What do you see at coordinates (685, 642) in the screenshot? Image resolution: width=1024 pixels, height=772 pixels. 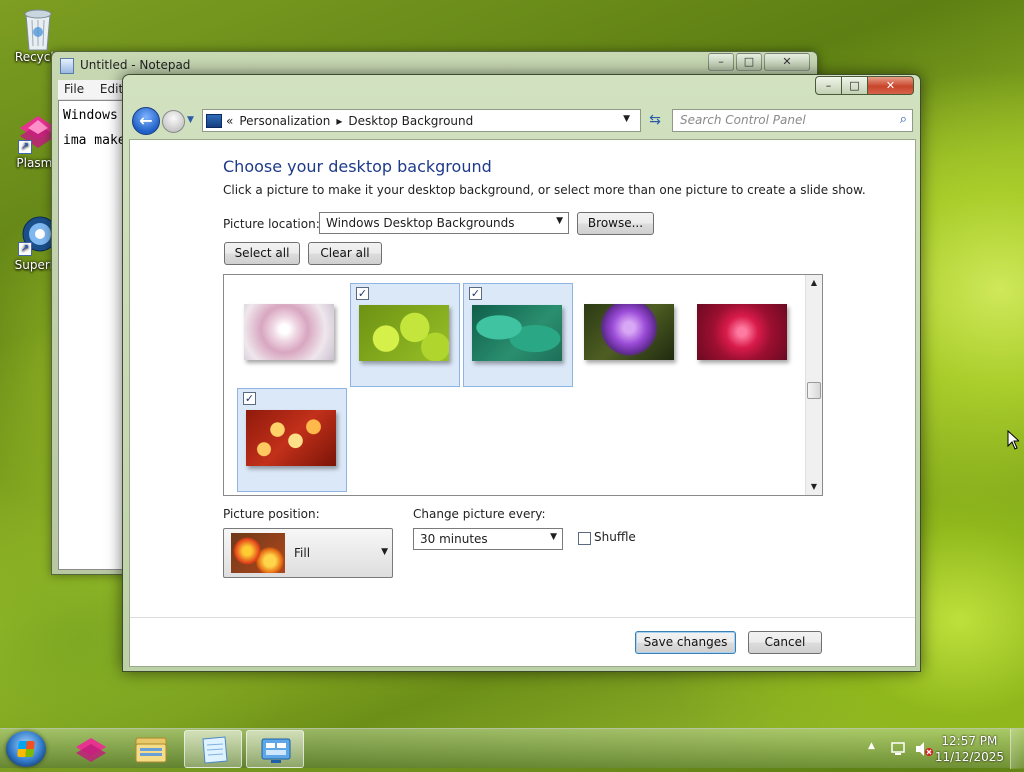 I see `save-changes-button: Save changes` at bounding box center [685, 642].